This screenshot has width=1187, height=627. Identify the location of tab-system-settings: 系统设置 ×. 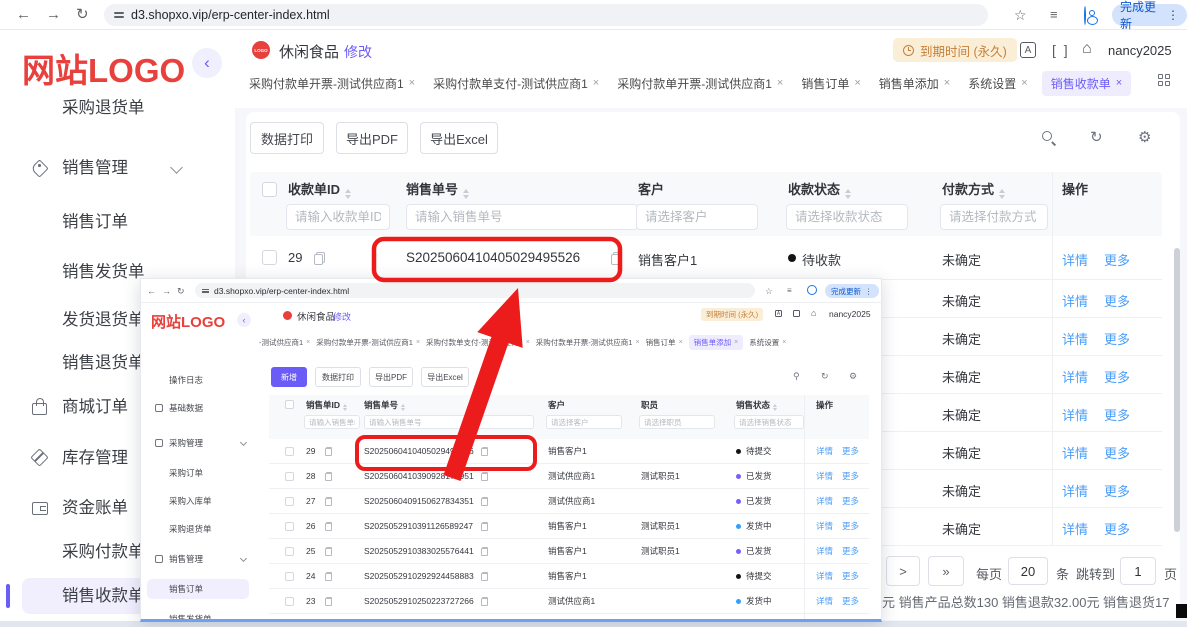
(997, 83).